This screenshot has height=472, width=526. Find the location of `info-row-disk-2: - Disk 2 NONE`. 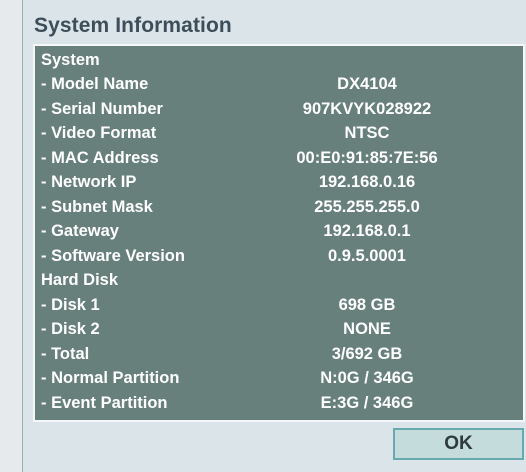

info-row-disk-2: - Disk 2 NONE is located at coordinates (279, 329).